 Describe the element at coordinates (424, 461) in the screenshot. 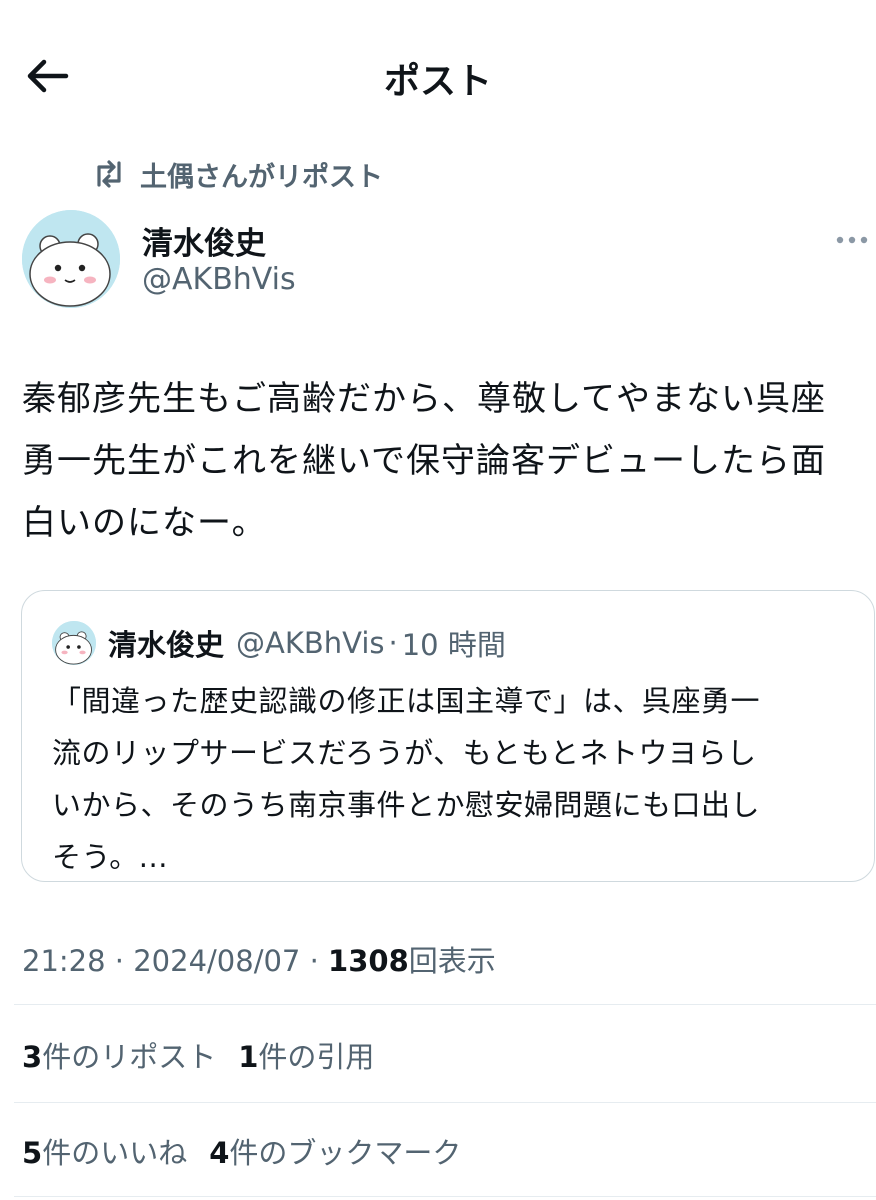

I see `tweet-text-line: 勇一先生がこれを継いで保守論客デビューしたら面` at that location.